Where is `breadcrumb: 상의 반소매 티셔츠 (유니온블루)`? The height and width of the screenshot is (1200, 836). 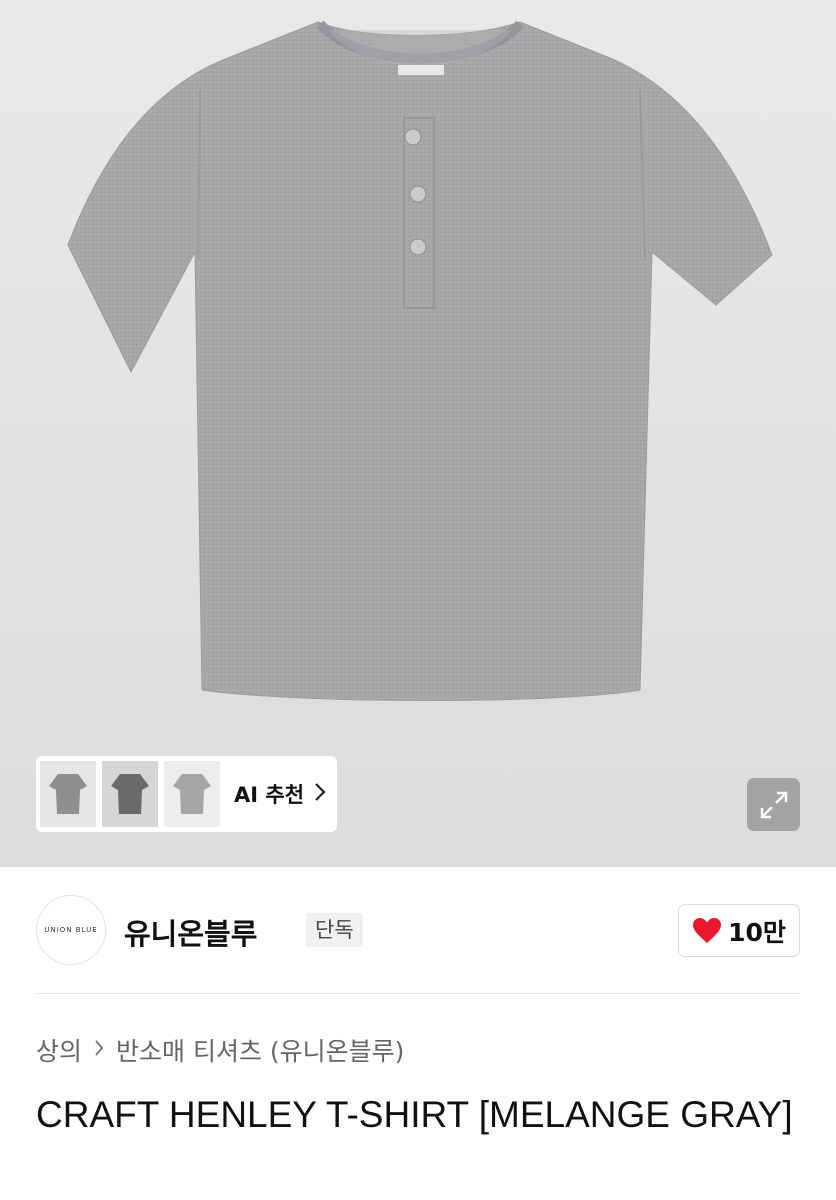
breadcrumb: 상의 반소매 티셔츠 (유니온블루) is located at coordinates (220, 1050).